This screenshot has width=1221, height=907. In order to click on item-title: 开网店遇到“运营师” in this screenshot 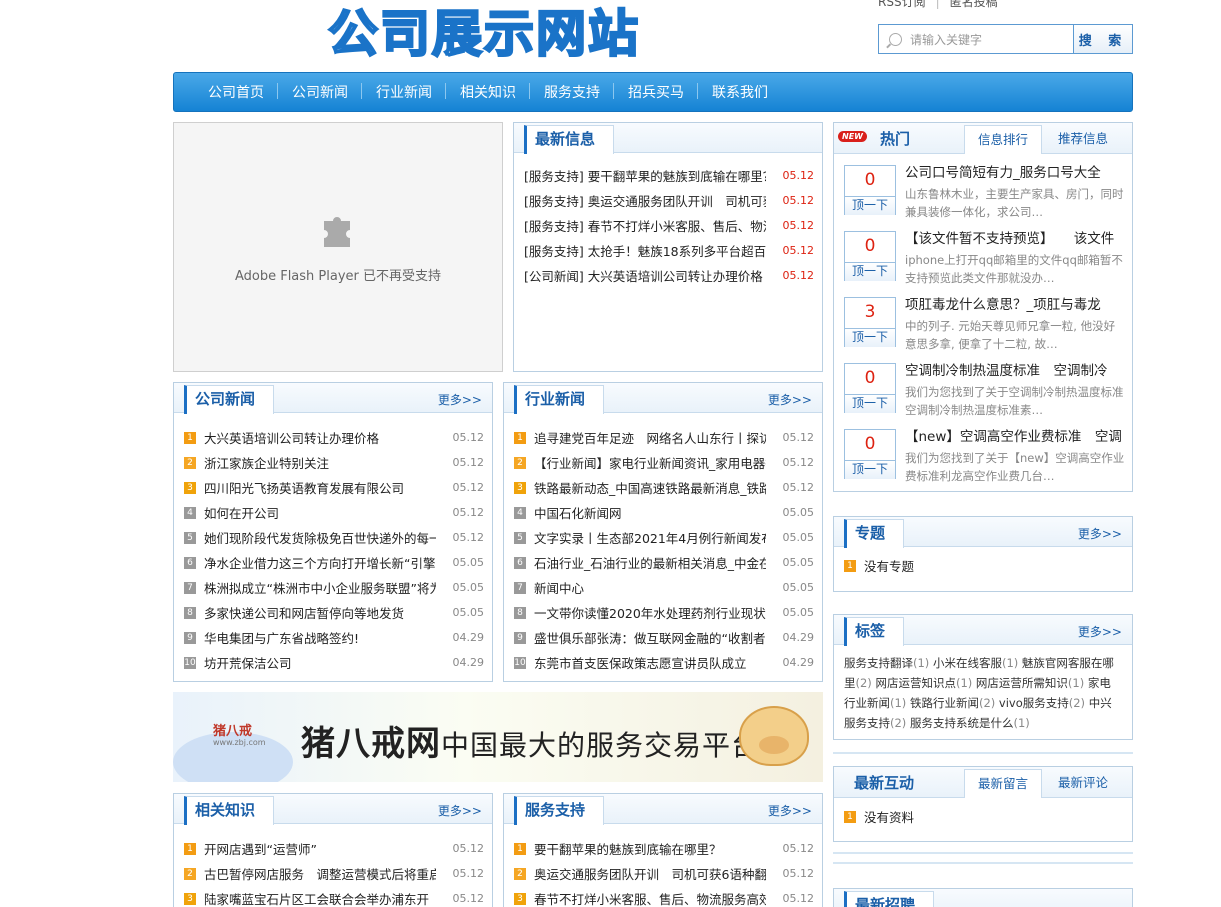, I will do `click(320, 848)`.